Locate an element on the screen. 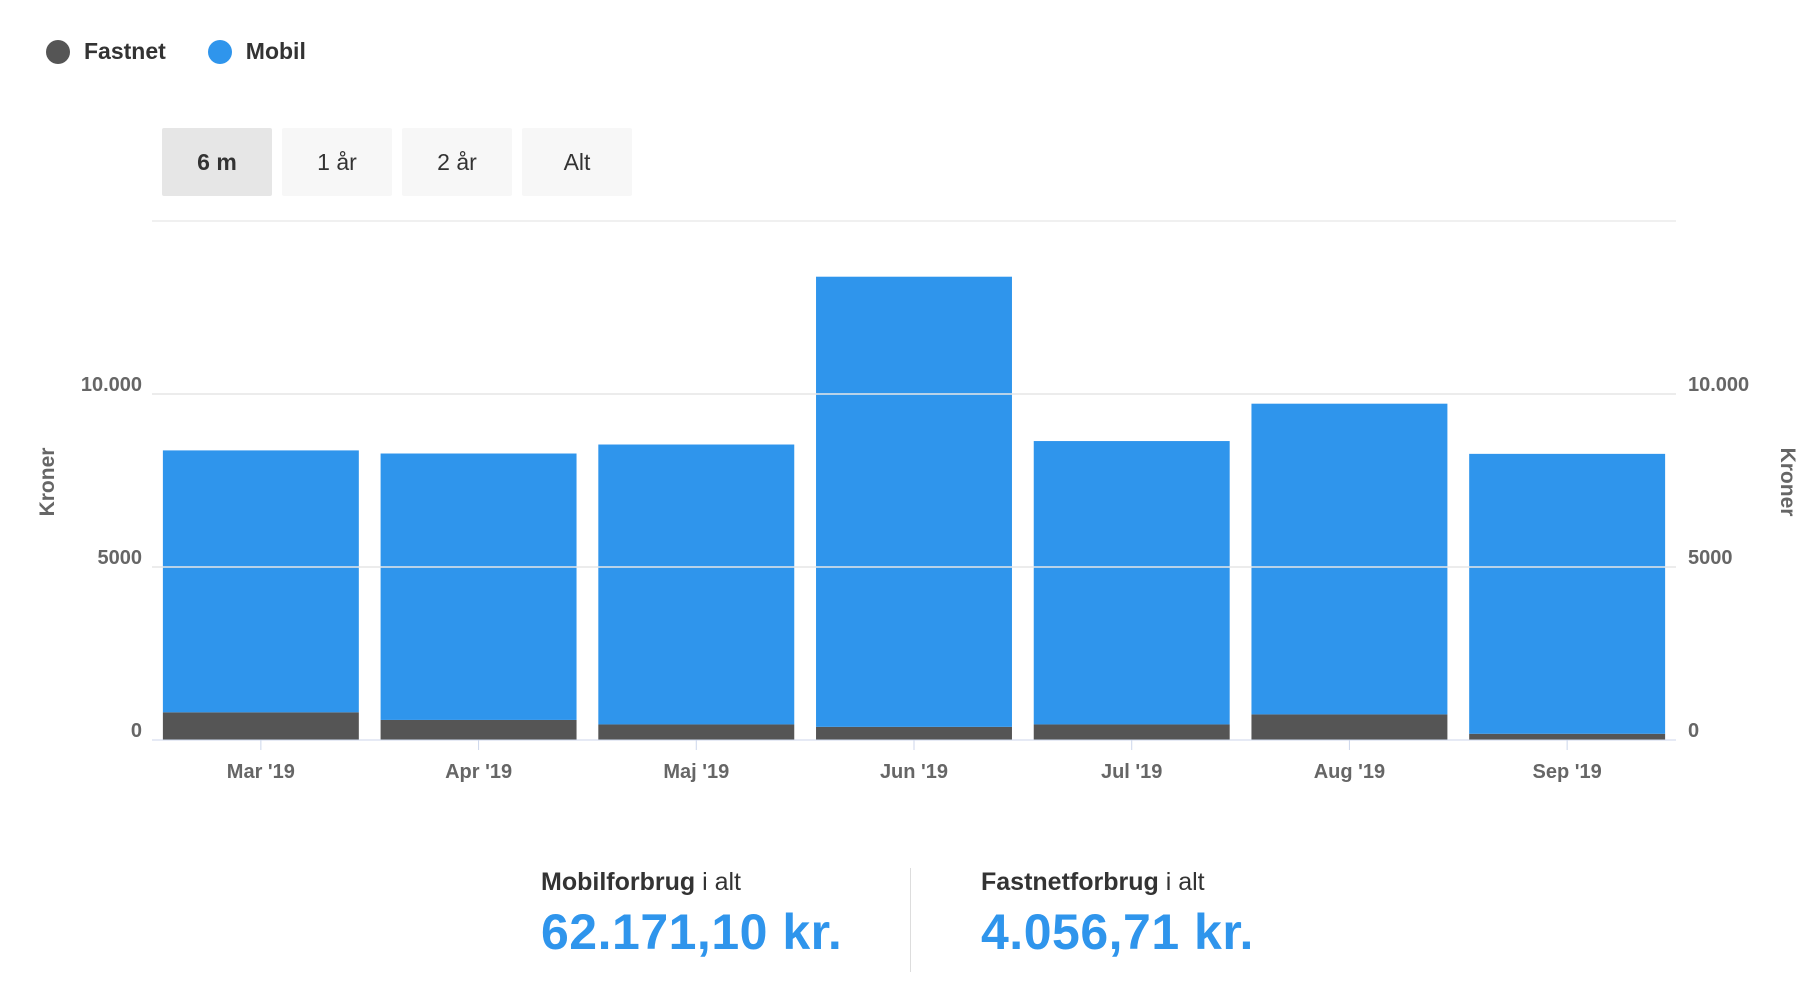 This screenshot has height=984, width=1808. fastnet-total: Fastnetforbrug i alt 4.056,71 kr. is located at coordinates (1117, 914).